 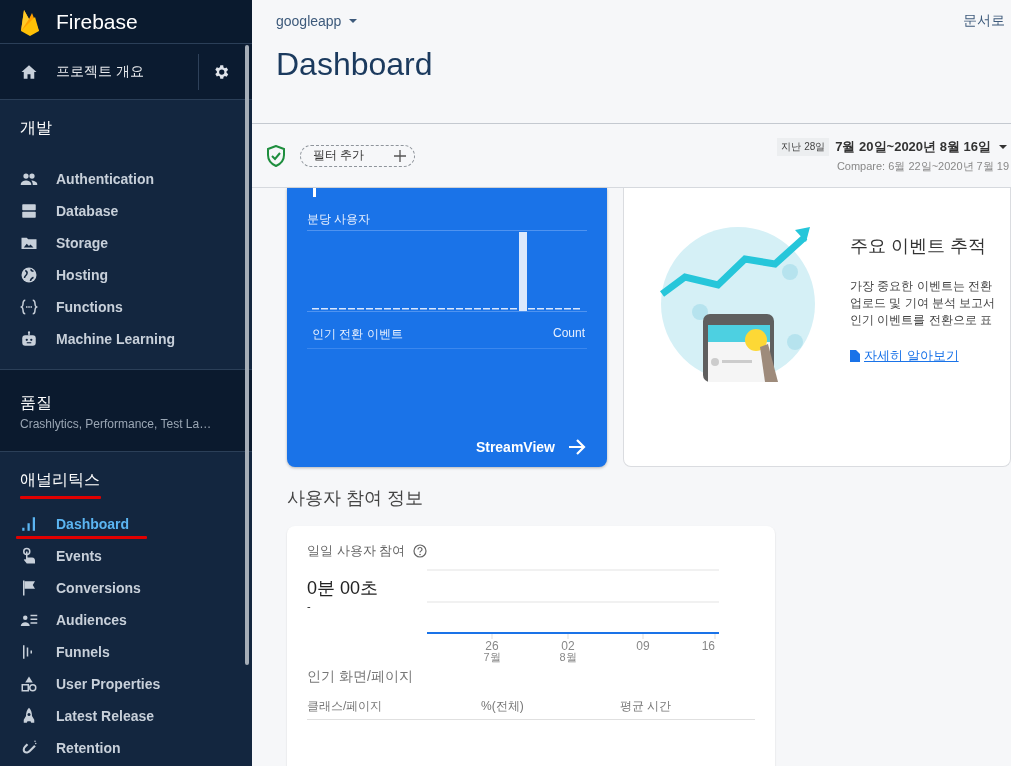 What do you see at coordinates (568, 657) in the screenshot?
I see `axis-label: 8월` at bounding box center [568, 657].